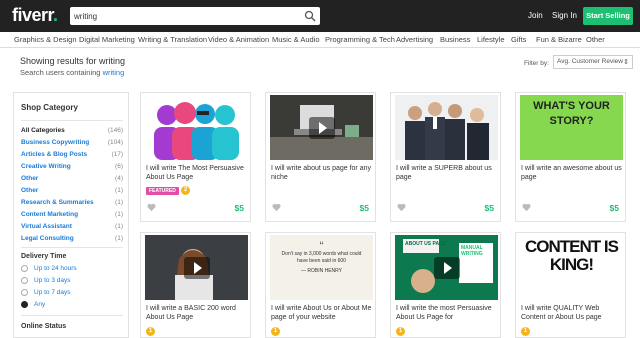 The height and width of the screenshot is (338, 640). I want to click on category-link: Fun & Bizarre, so click(559, 39).